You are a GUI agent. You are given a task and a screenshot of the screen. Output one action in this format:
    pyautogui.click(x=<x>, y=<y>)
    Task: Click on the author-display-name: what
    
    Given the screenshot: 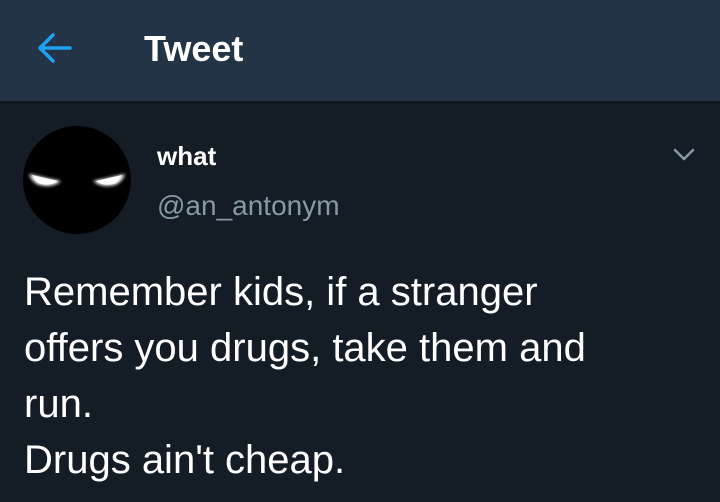 What is the action you would take?
    pyautogui.click(x=186, y=156)
    